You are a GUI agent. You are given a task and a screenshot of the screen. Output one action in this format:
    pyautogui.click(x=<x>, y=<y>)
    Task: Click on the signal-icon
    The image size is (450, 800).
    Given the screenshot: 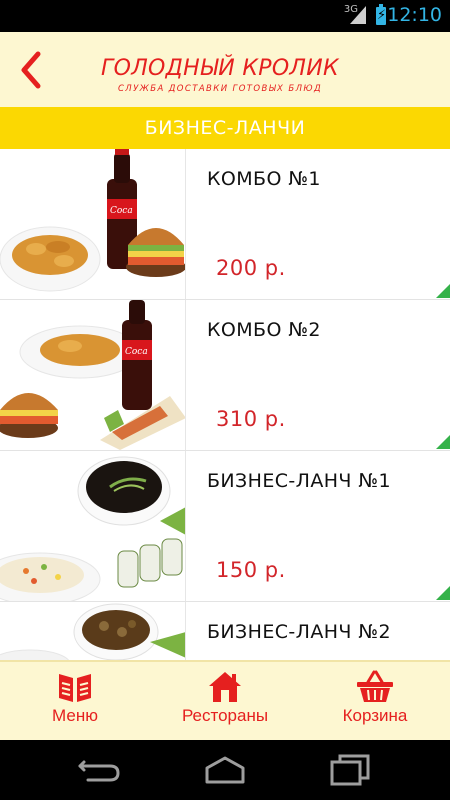 What is the action you would take?
    pyautogui.click(x=358, y=15)
    